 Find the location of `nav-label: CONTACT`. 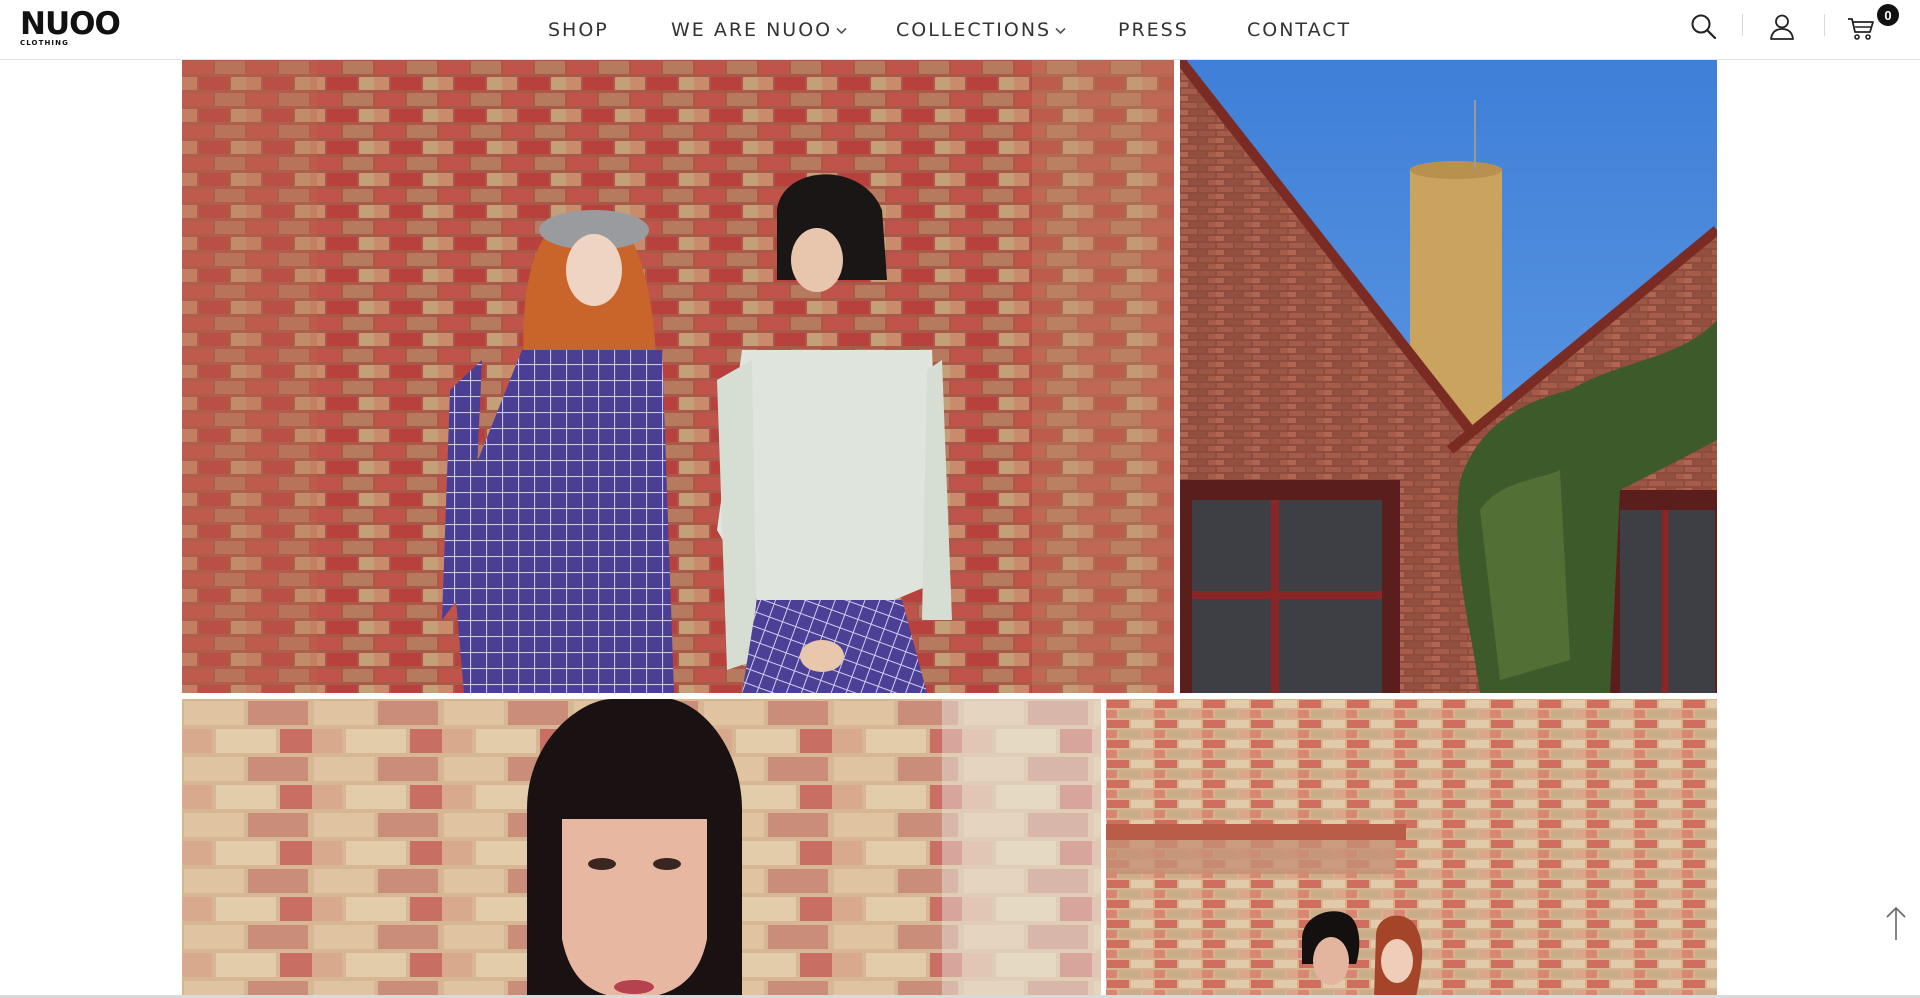

nav-label: CONTACT is located at coordinates (1299, 30).